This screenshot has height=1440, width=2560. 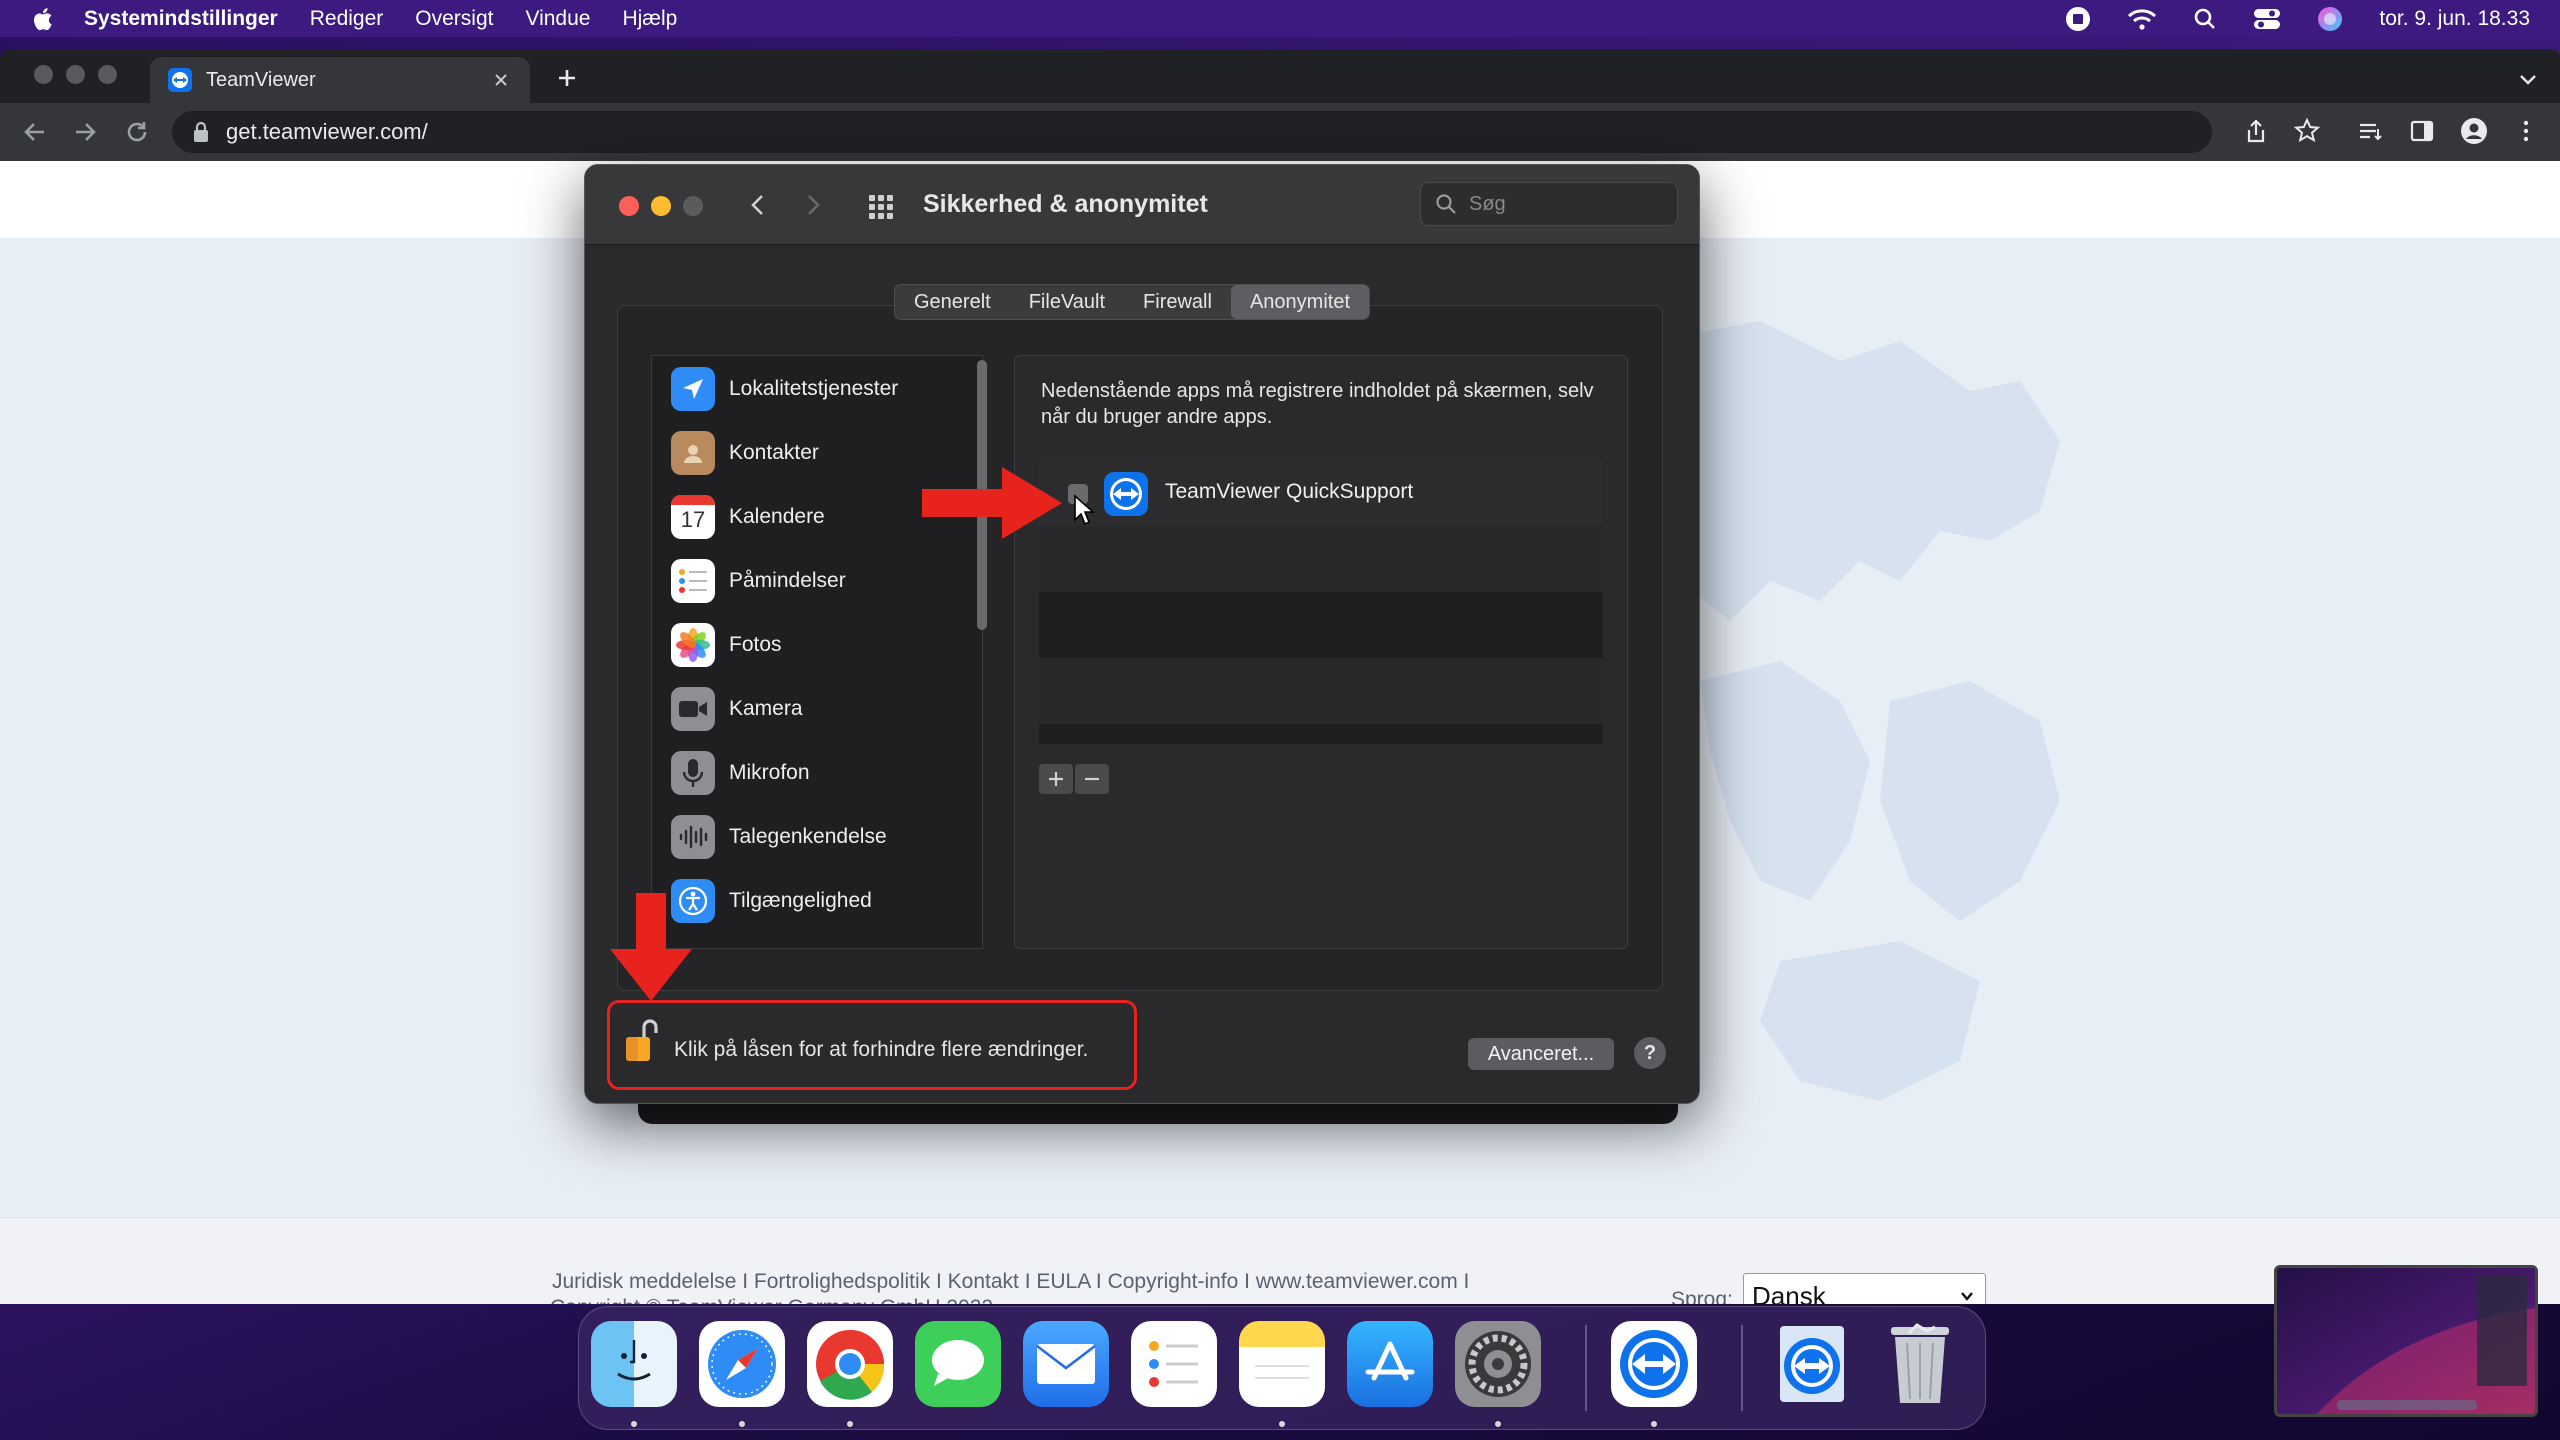 What do you see at coordinates (1282, 1364) in the screenshot?
I see `notes-icon` at bounding box center [1282, 1364].